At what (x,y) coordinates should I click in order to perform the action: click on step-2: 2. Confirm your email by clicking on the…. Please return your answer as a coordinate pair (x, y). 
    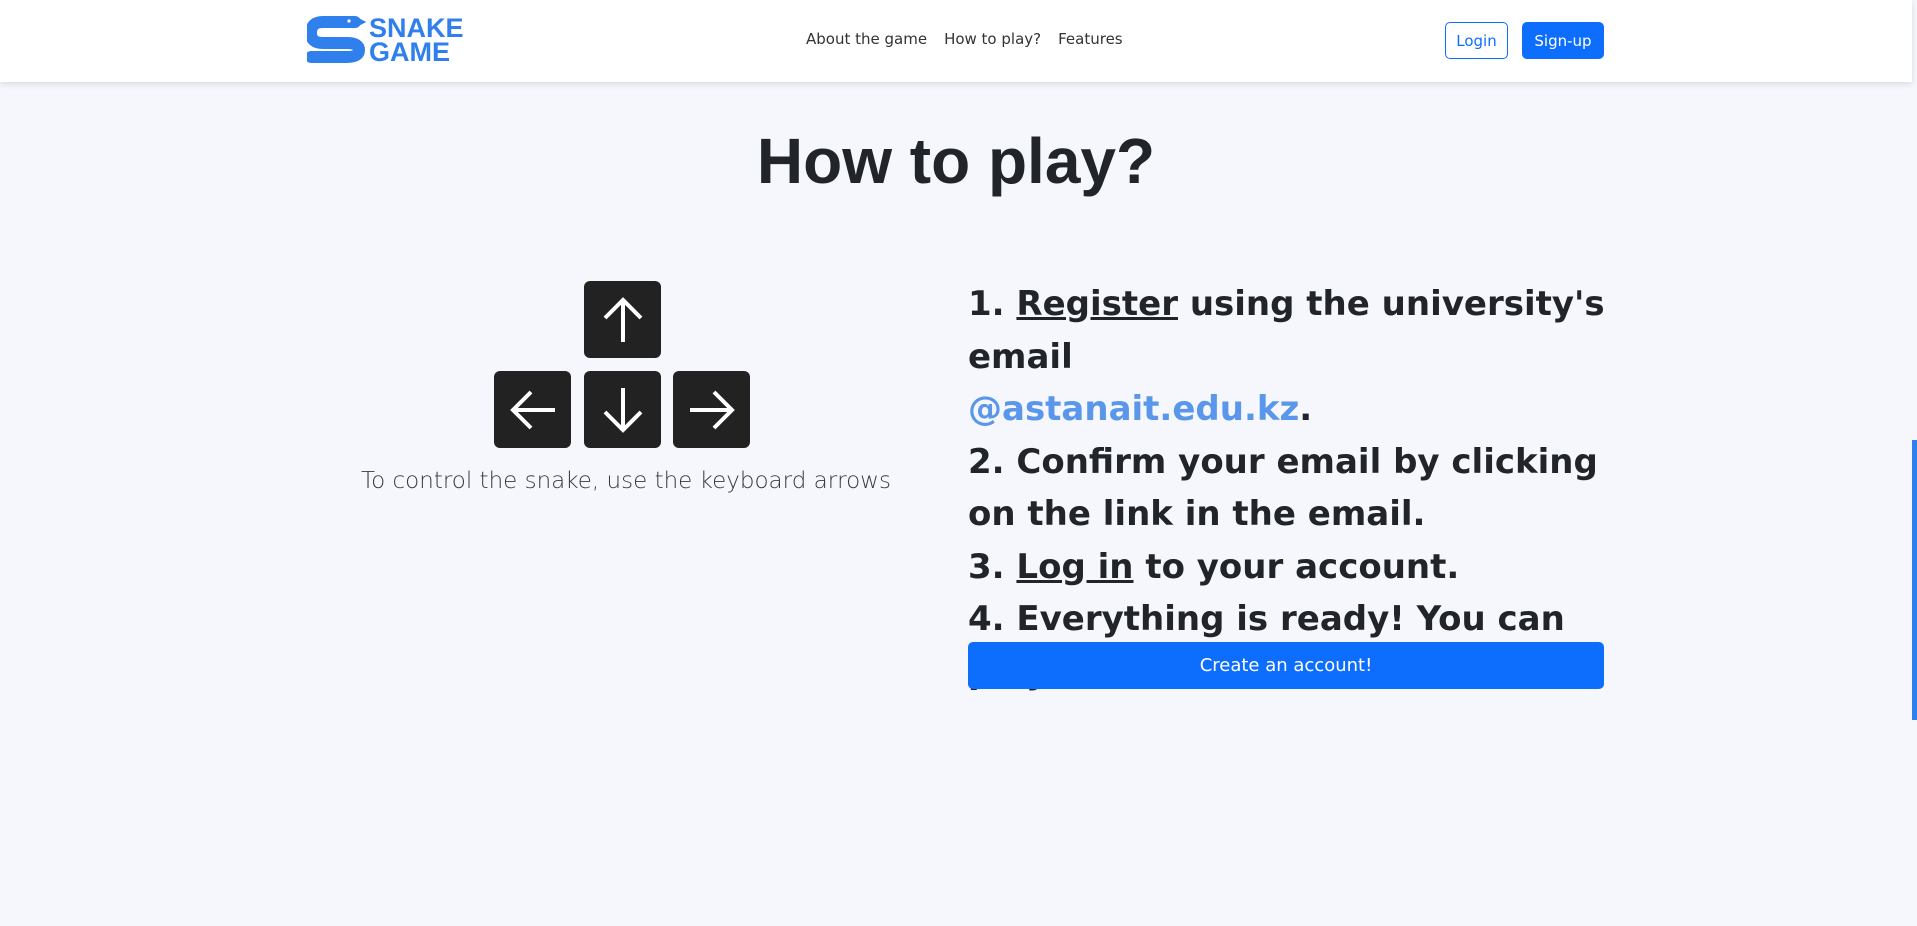
    Looking at the image, I should click on (1283, 488).